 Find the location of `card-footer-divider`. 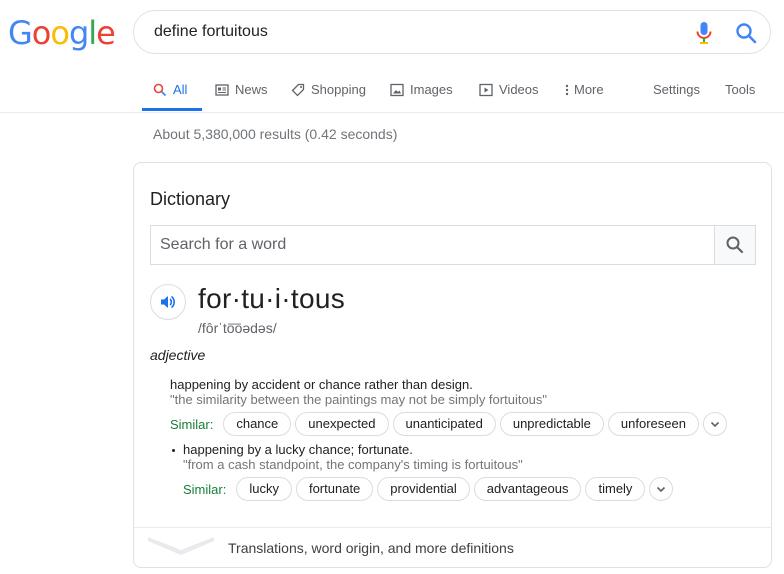

card-footer-divider is located at coordinates (452, 527).